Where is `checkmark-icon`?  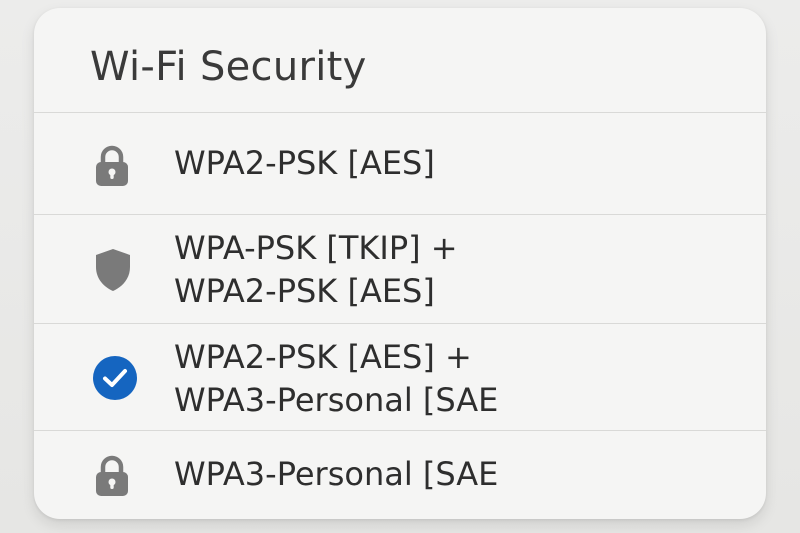
checkmark-icon is located at coordinates (115, 380).